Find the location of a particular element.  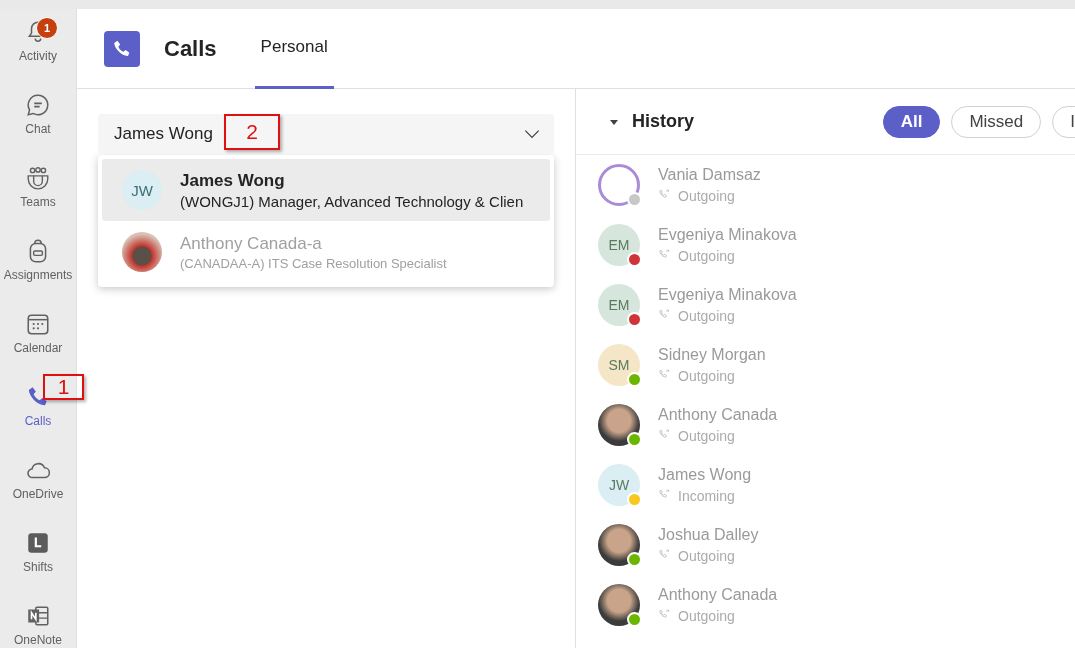

nav-item: Assignments is located at coordinates (38, 270).